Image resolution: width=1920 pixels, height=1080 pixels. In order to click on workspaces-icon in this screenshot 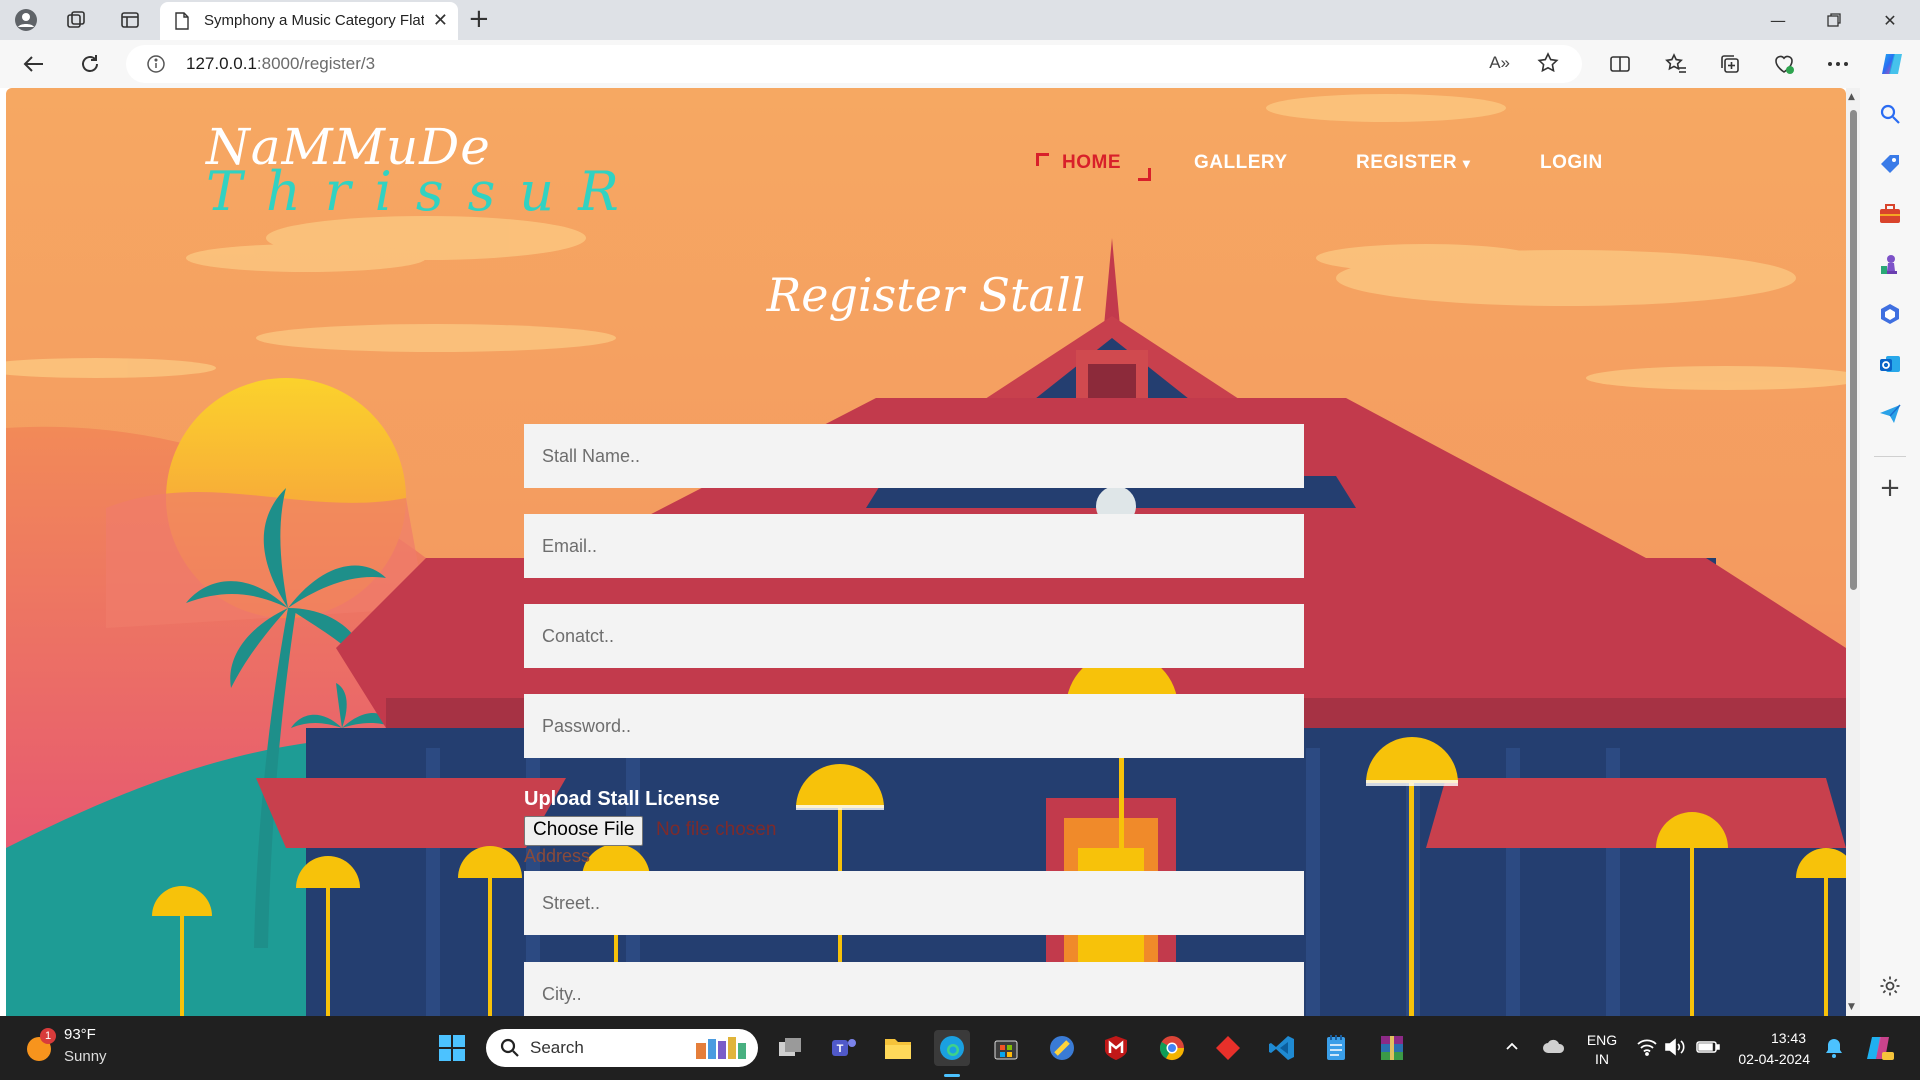, I will do `click(76, 20)`.